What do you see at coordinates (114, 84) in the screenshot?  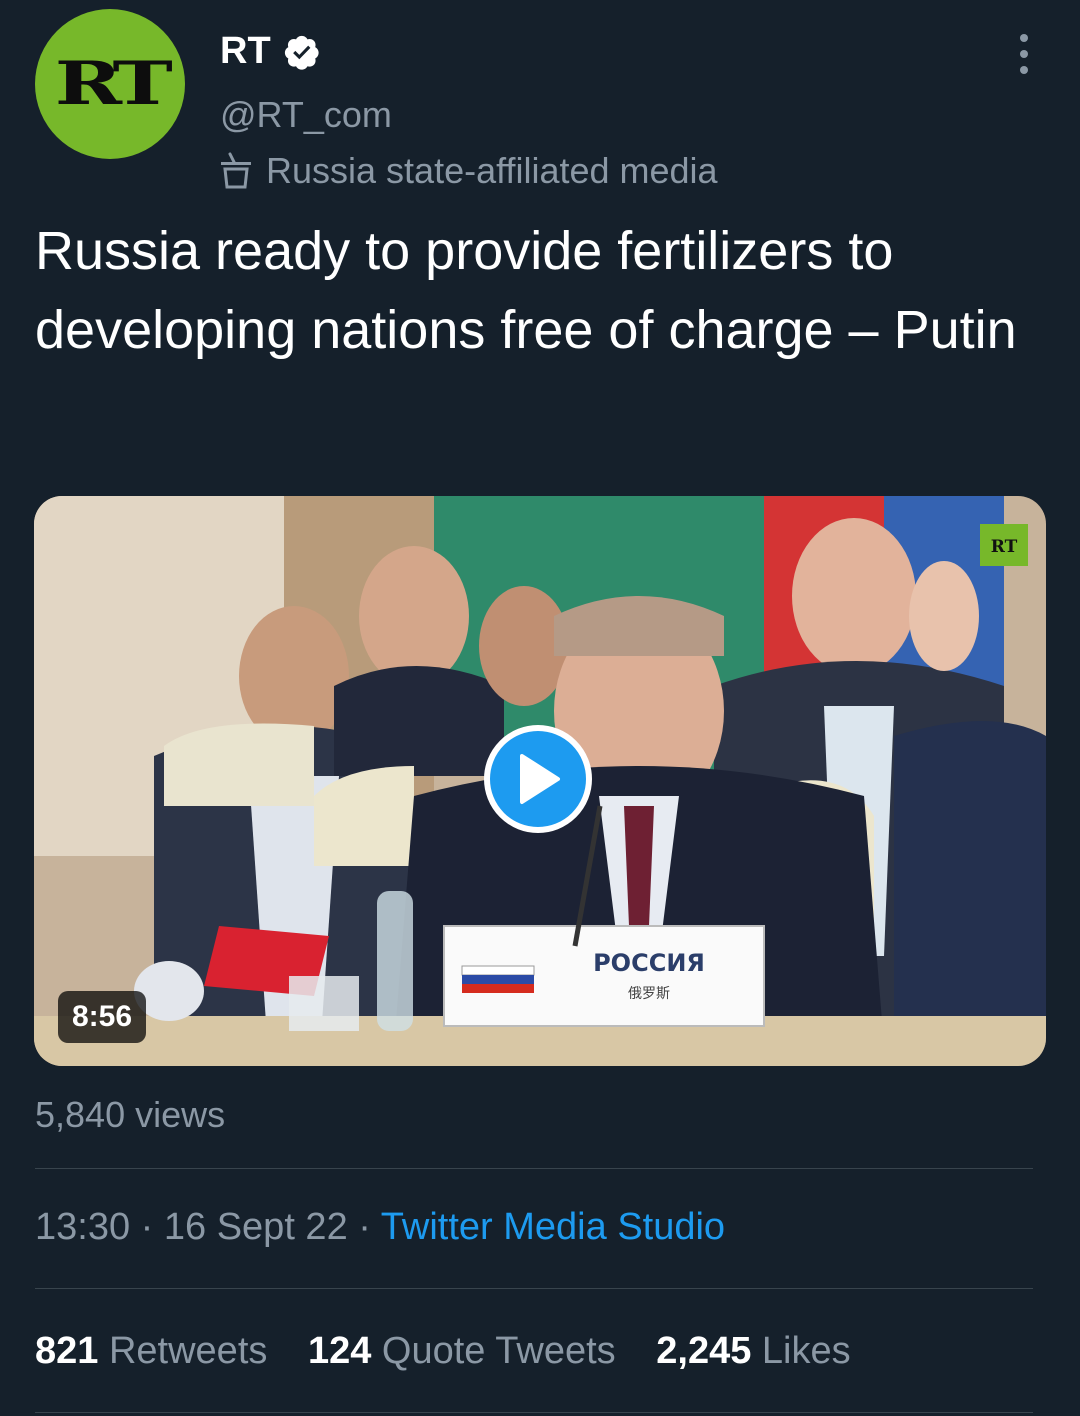 I see `avatar-logo-text: RT` at bounding box center [114, 84].